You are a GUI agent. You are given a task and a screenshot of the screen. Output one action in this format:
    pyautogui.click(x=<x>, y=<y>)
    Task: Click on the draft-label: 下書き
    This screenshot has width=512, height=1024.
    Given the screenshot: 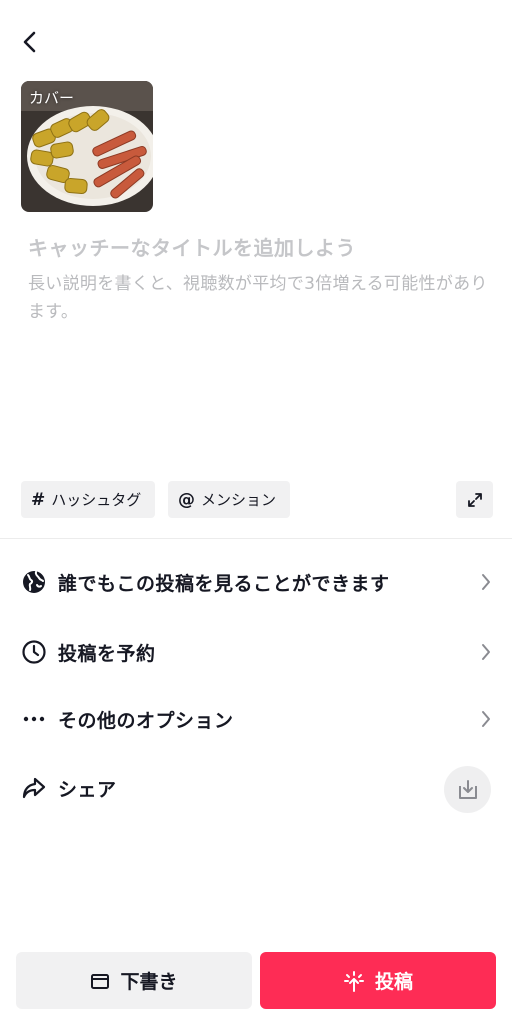 What is the action you would take?
    pyautogui.click(x=149, y=982)
    